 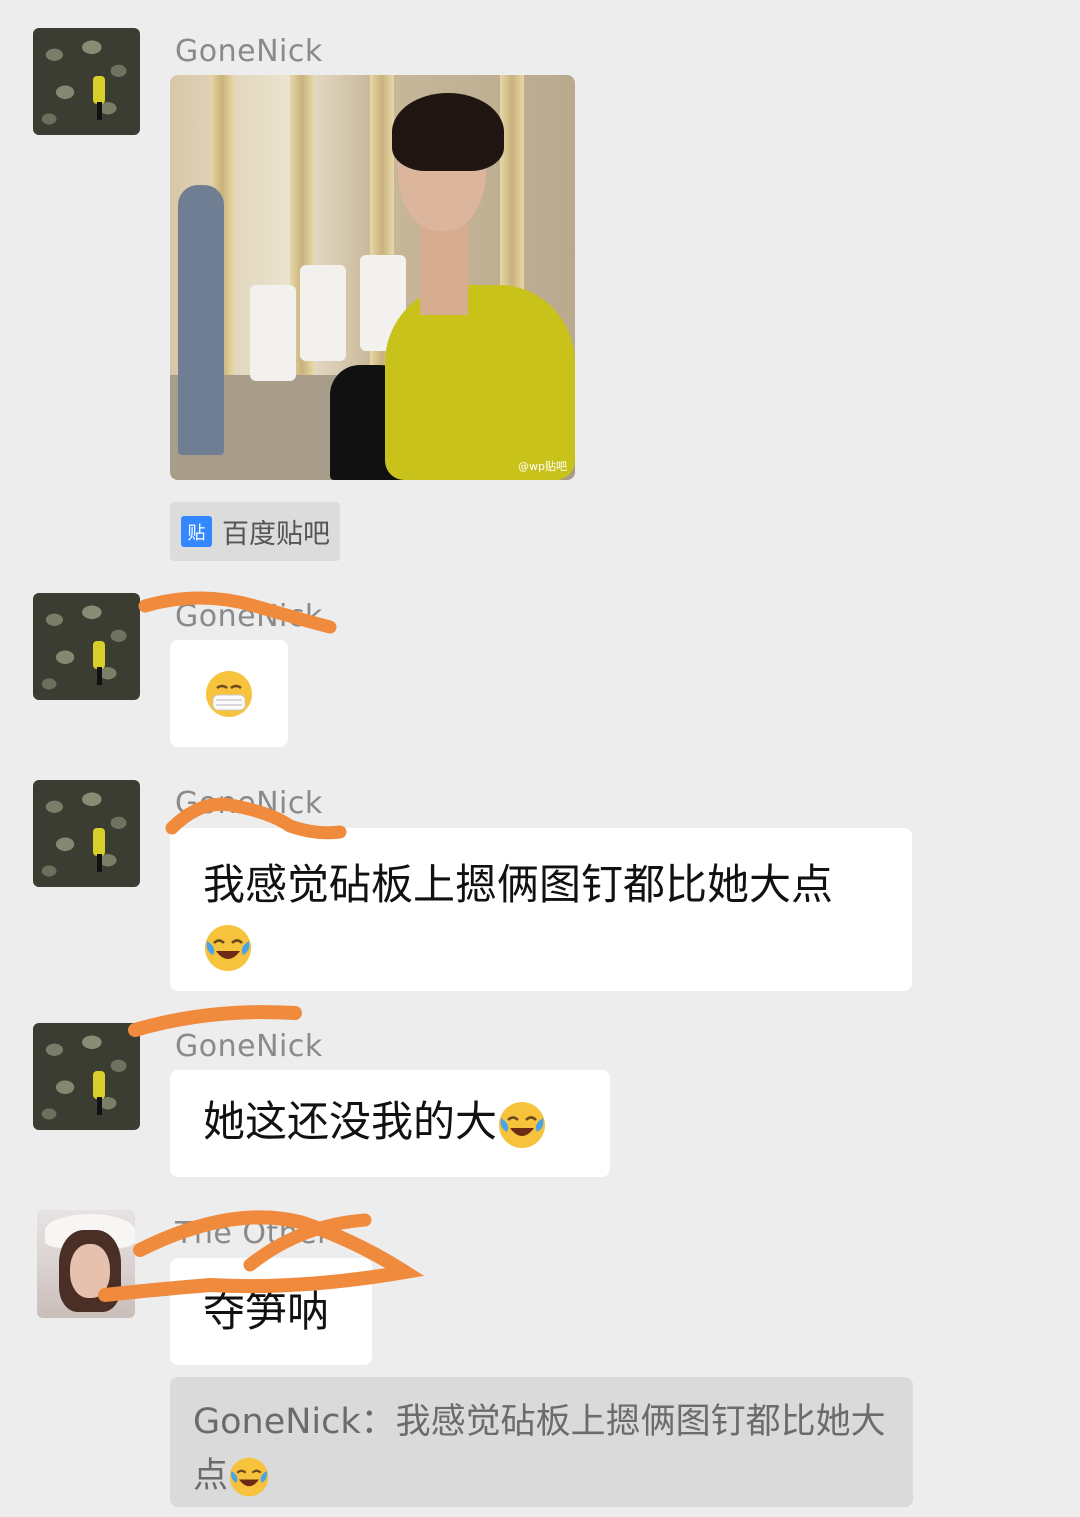 I want to click on quote-author: GoneNick：, so click(x=294, y=1422).